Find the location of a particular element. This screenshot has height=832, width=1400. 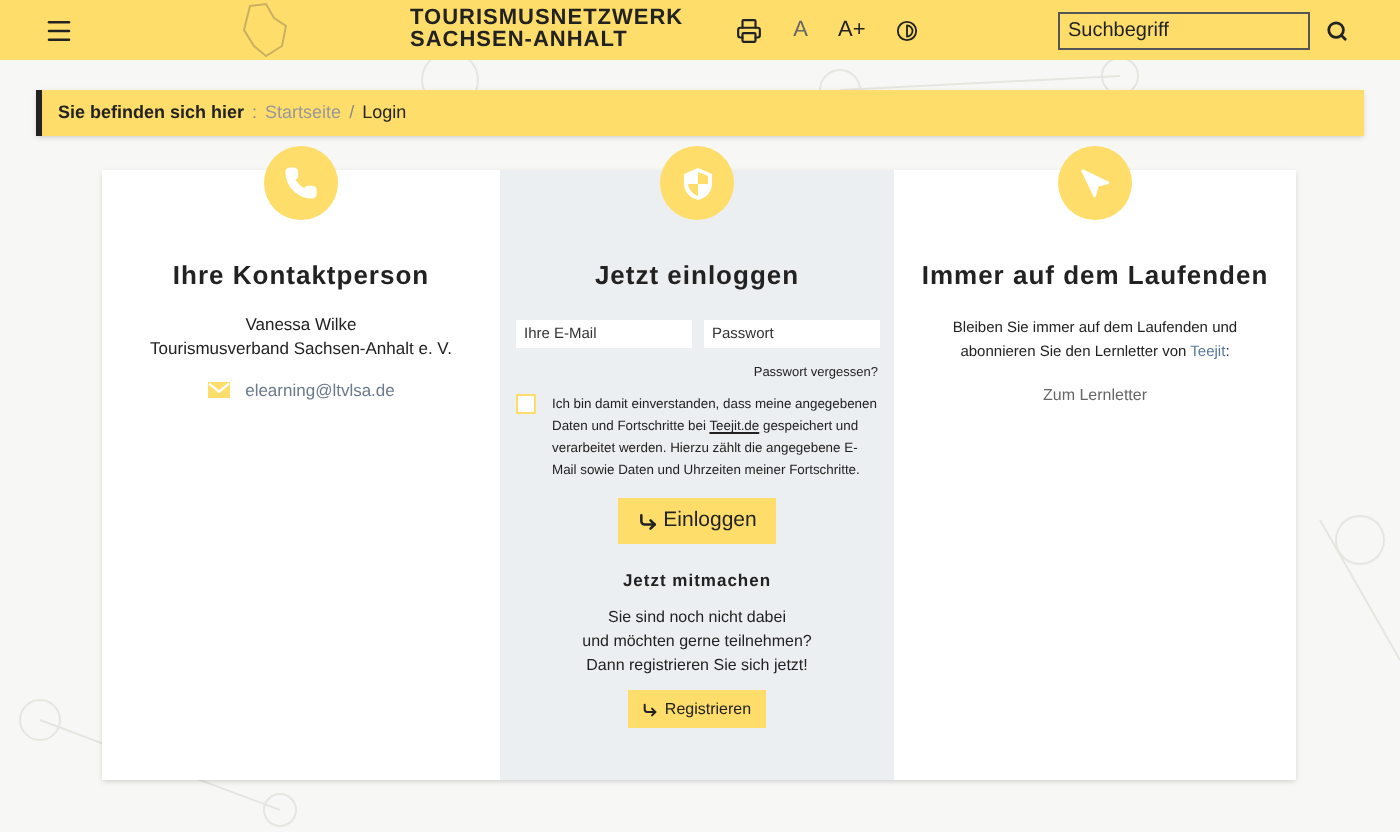

join-text: und möchten gerne teilnehmen? is located at coordinates (697, 642).